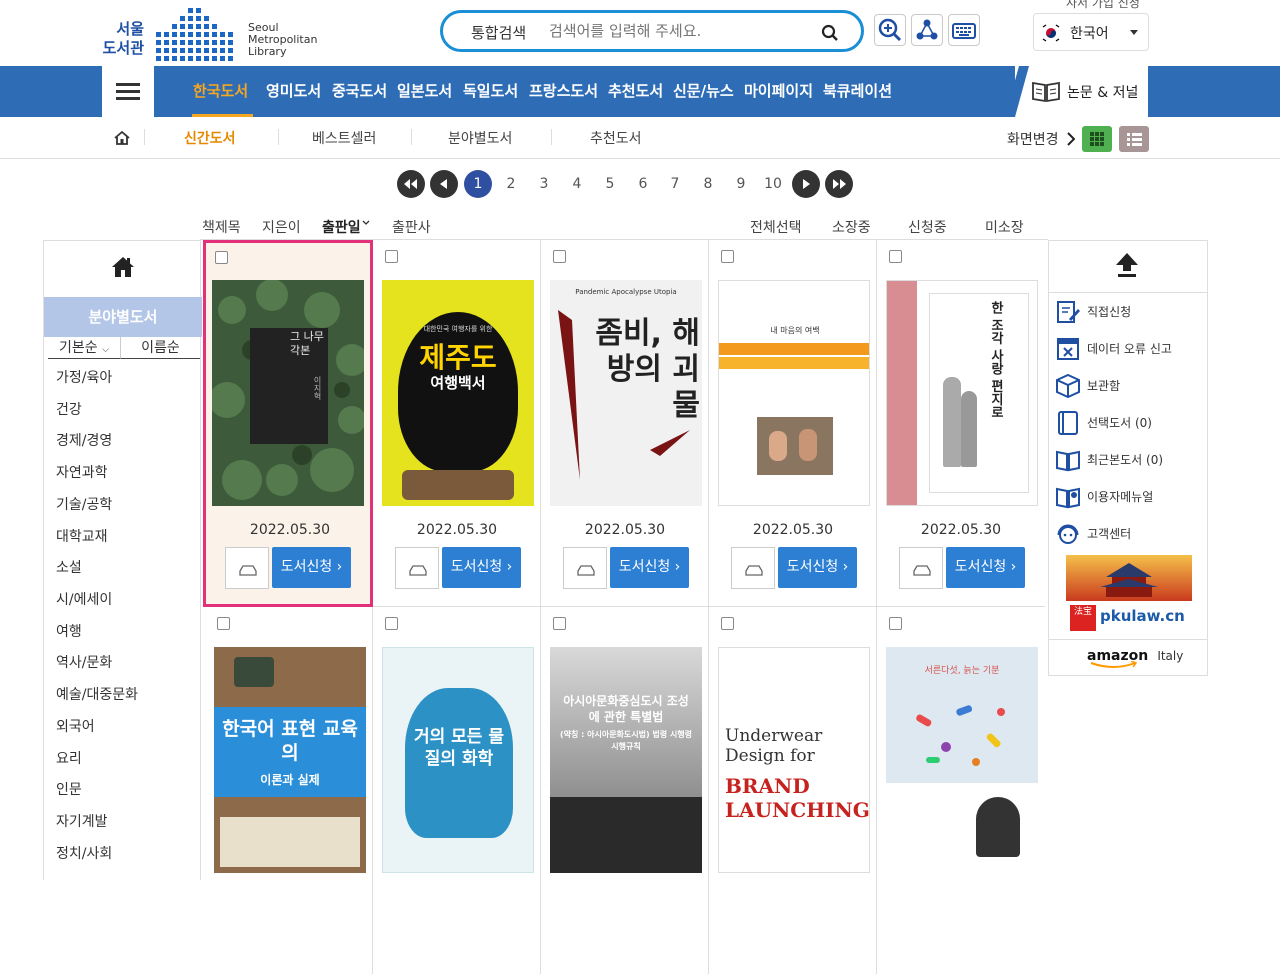  I want to click on book-cover: 내 마음의 여백, so click(794, 393).